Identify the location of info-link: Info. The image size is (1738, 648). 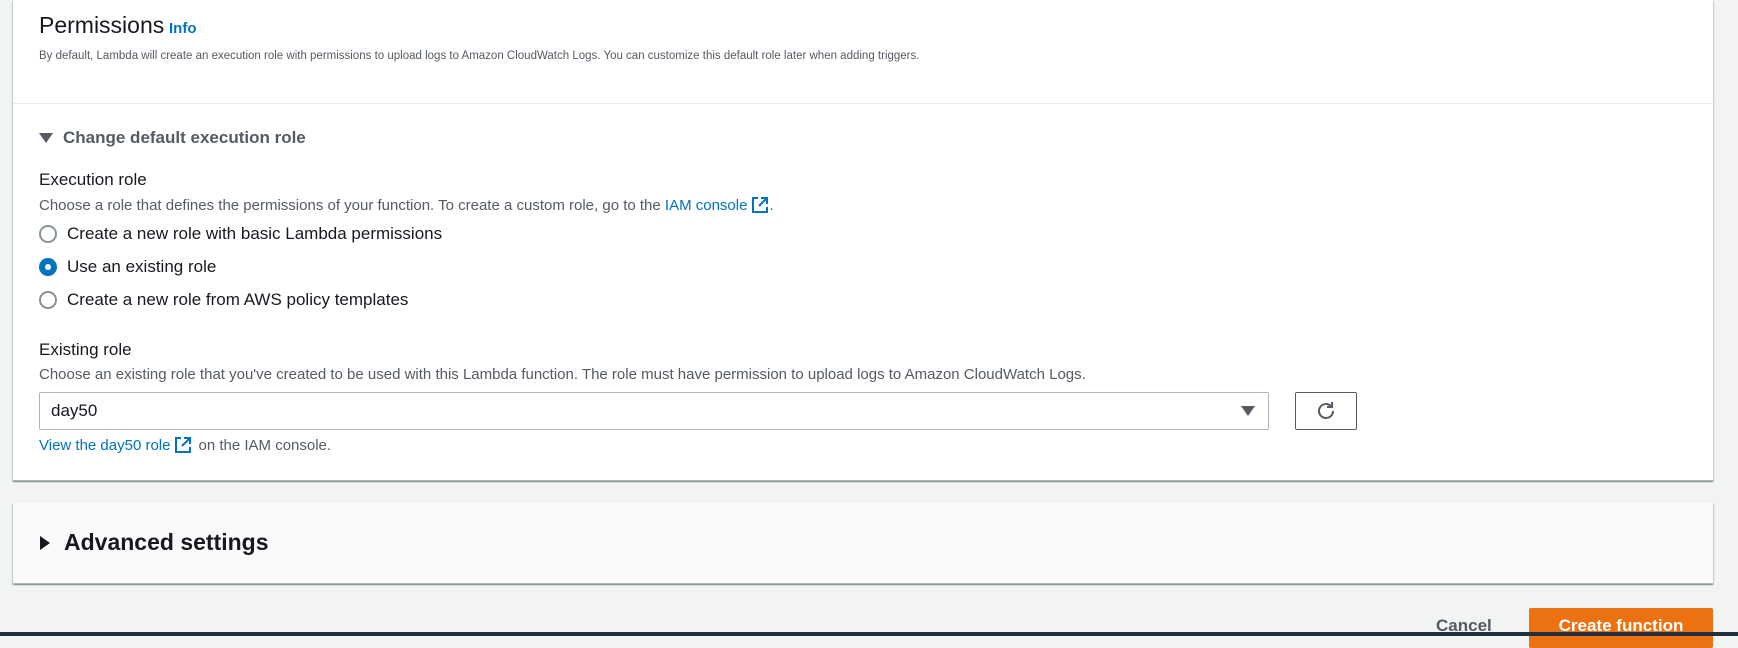
(183, 28).